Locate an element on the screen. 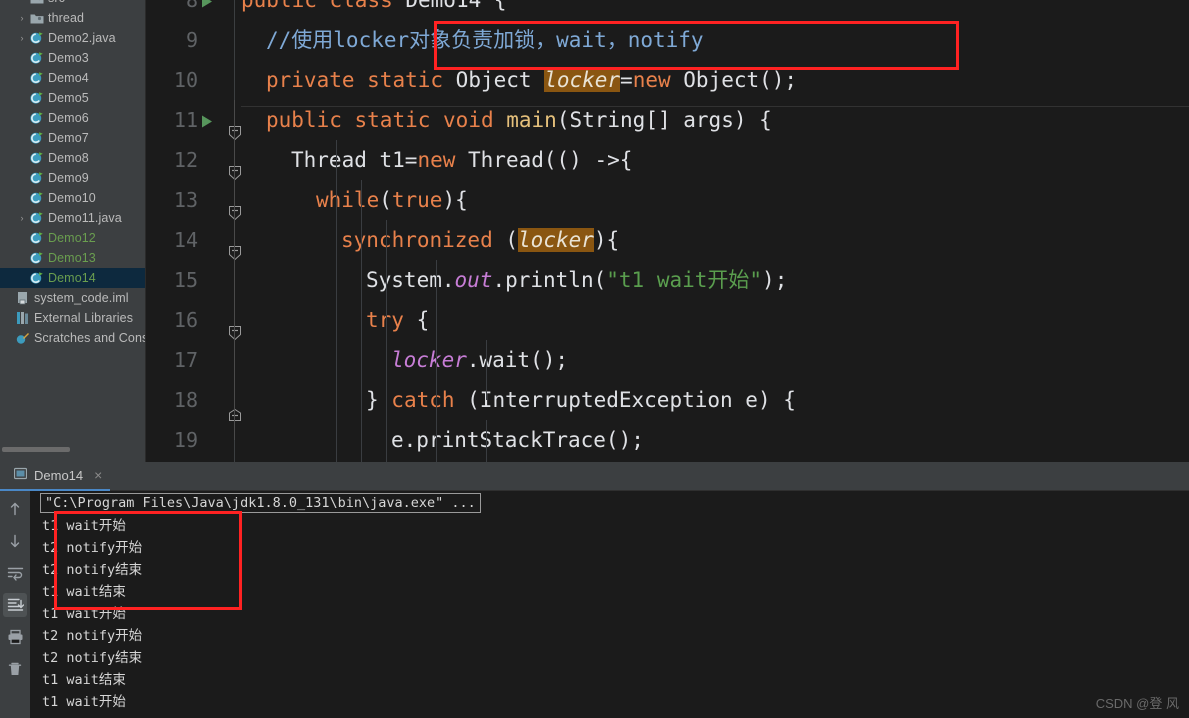 This screenshot has height=718, width=1189. scroll-to-end-icon is located at coordinates (15, 605).